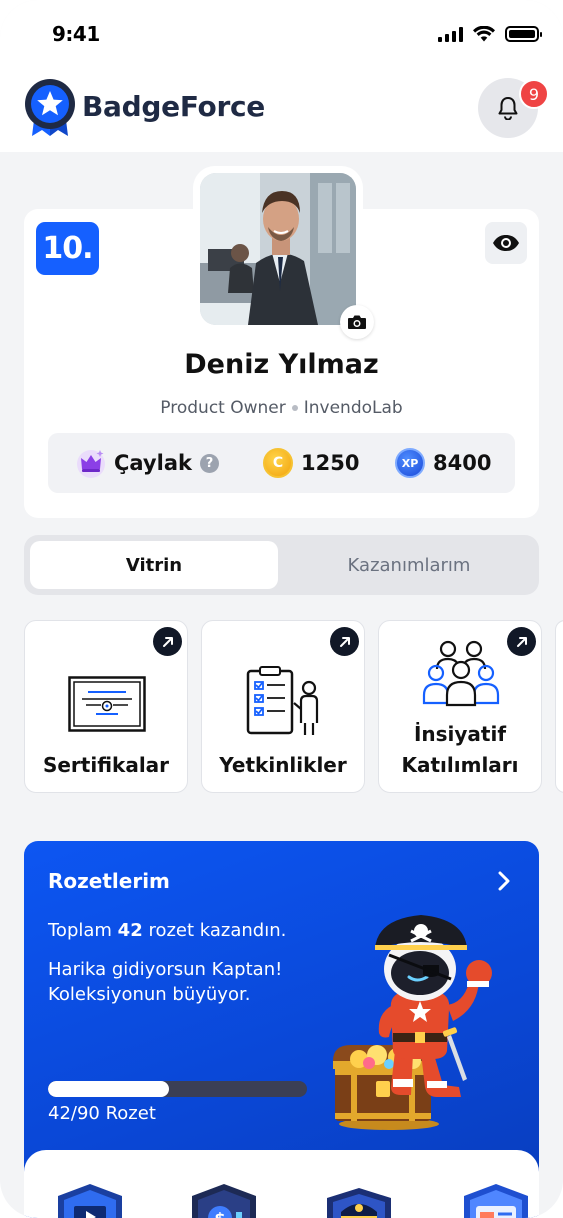  Describe the element at coordinates (281, 33) in the screenshot. I see `status-bar: 9:41` at that location.